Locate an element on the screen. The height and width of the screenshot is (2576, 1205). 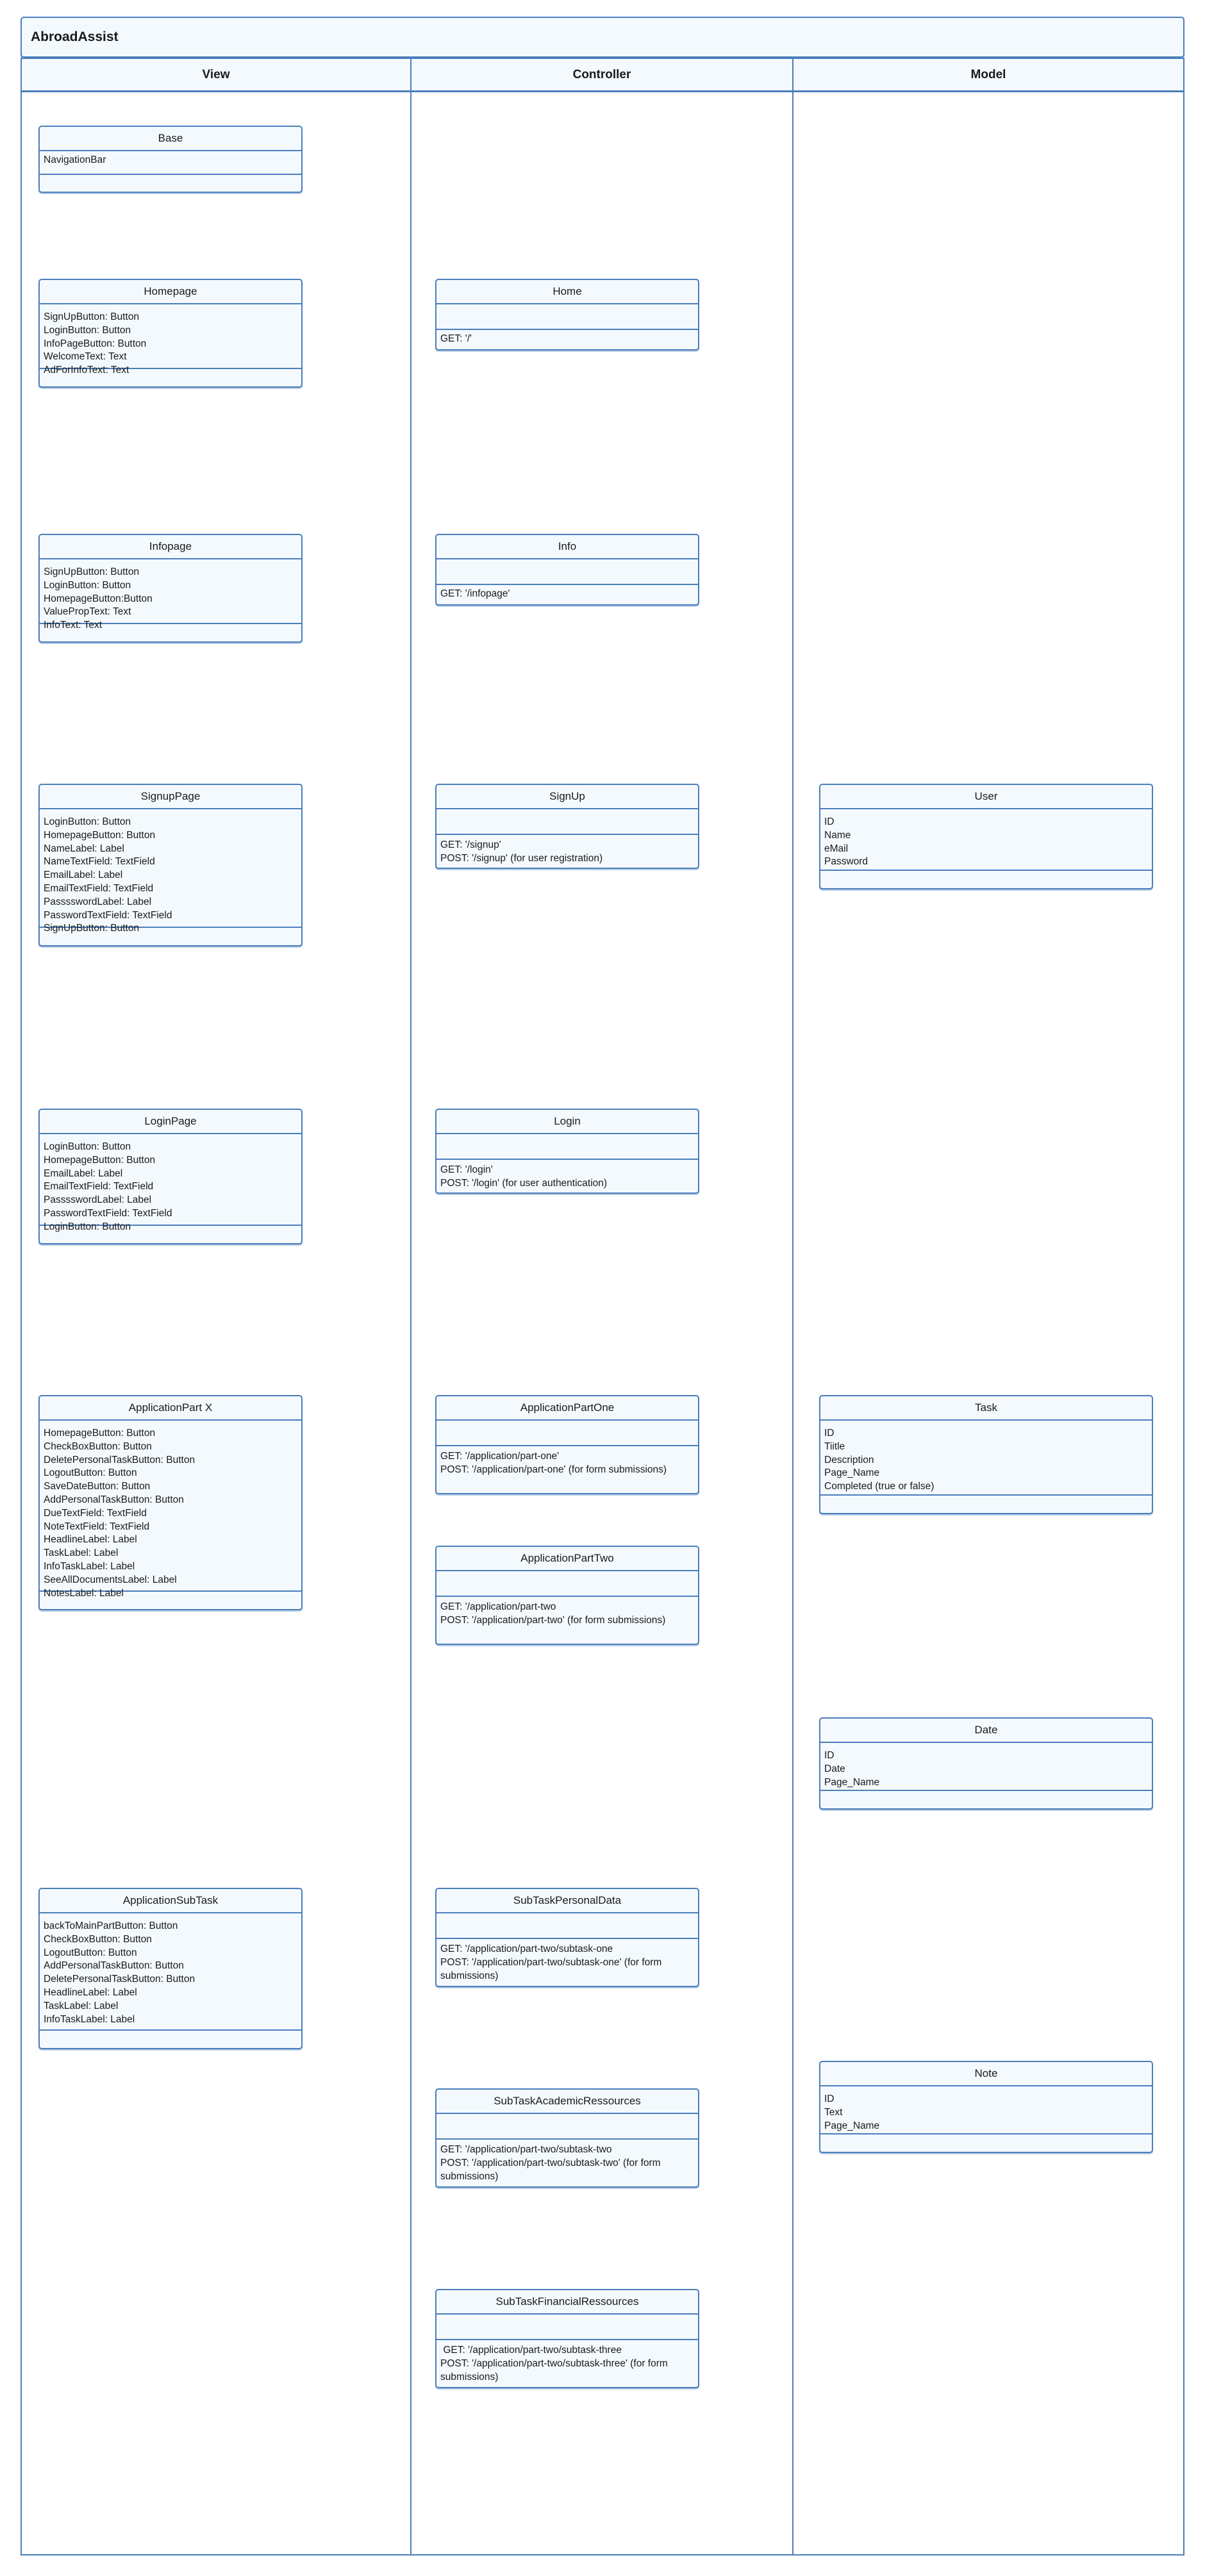
uml-attribute: HomepageButton:Button is located at coordinates (98, 598).